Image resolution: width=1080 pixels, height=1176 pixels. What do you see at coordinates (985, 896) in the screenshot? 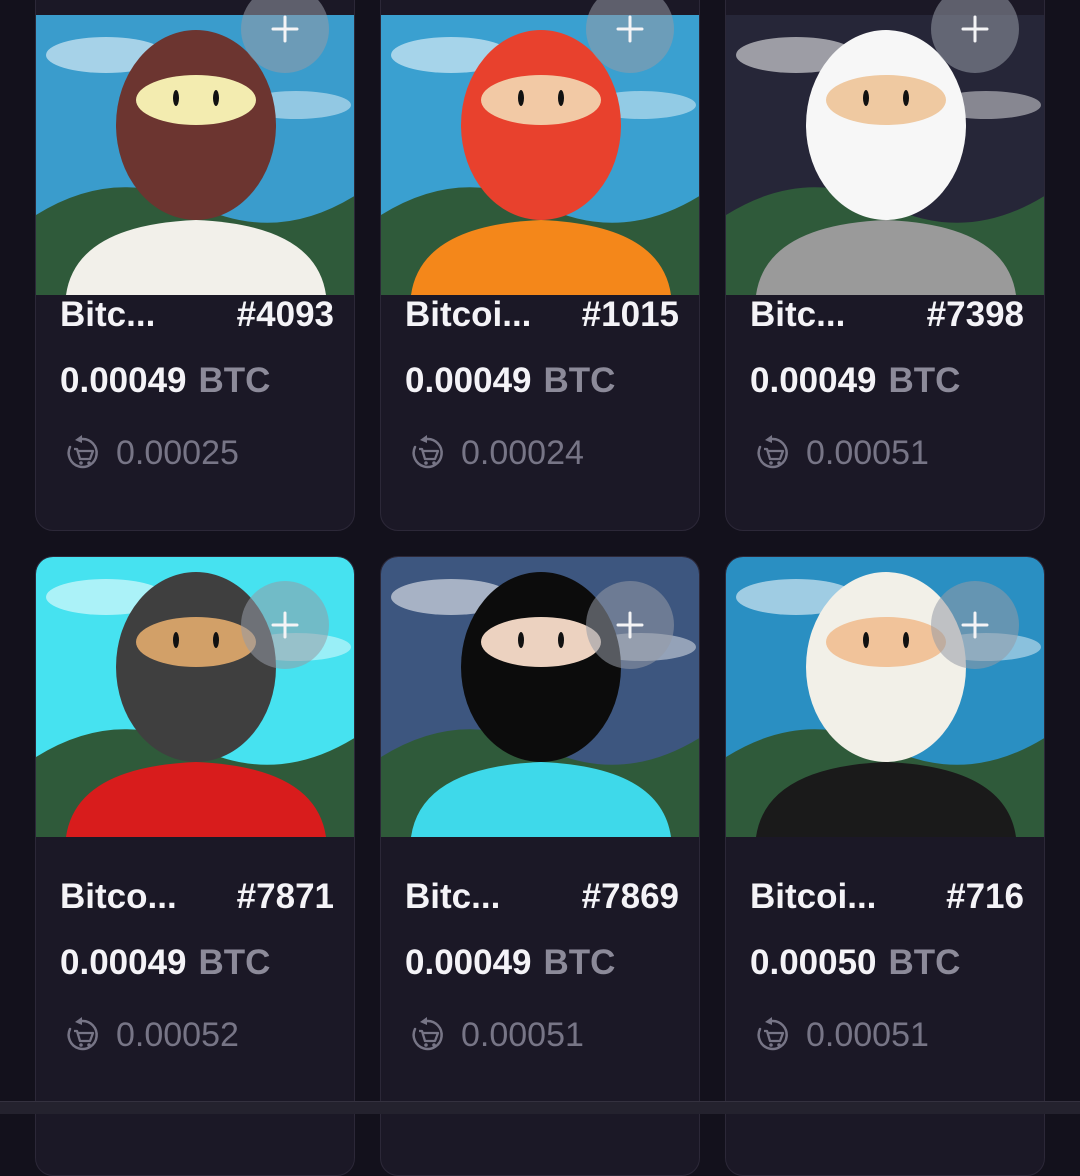
I see `nft-number: #716` at bounding box center [985, 896].